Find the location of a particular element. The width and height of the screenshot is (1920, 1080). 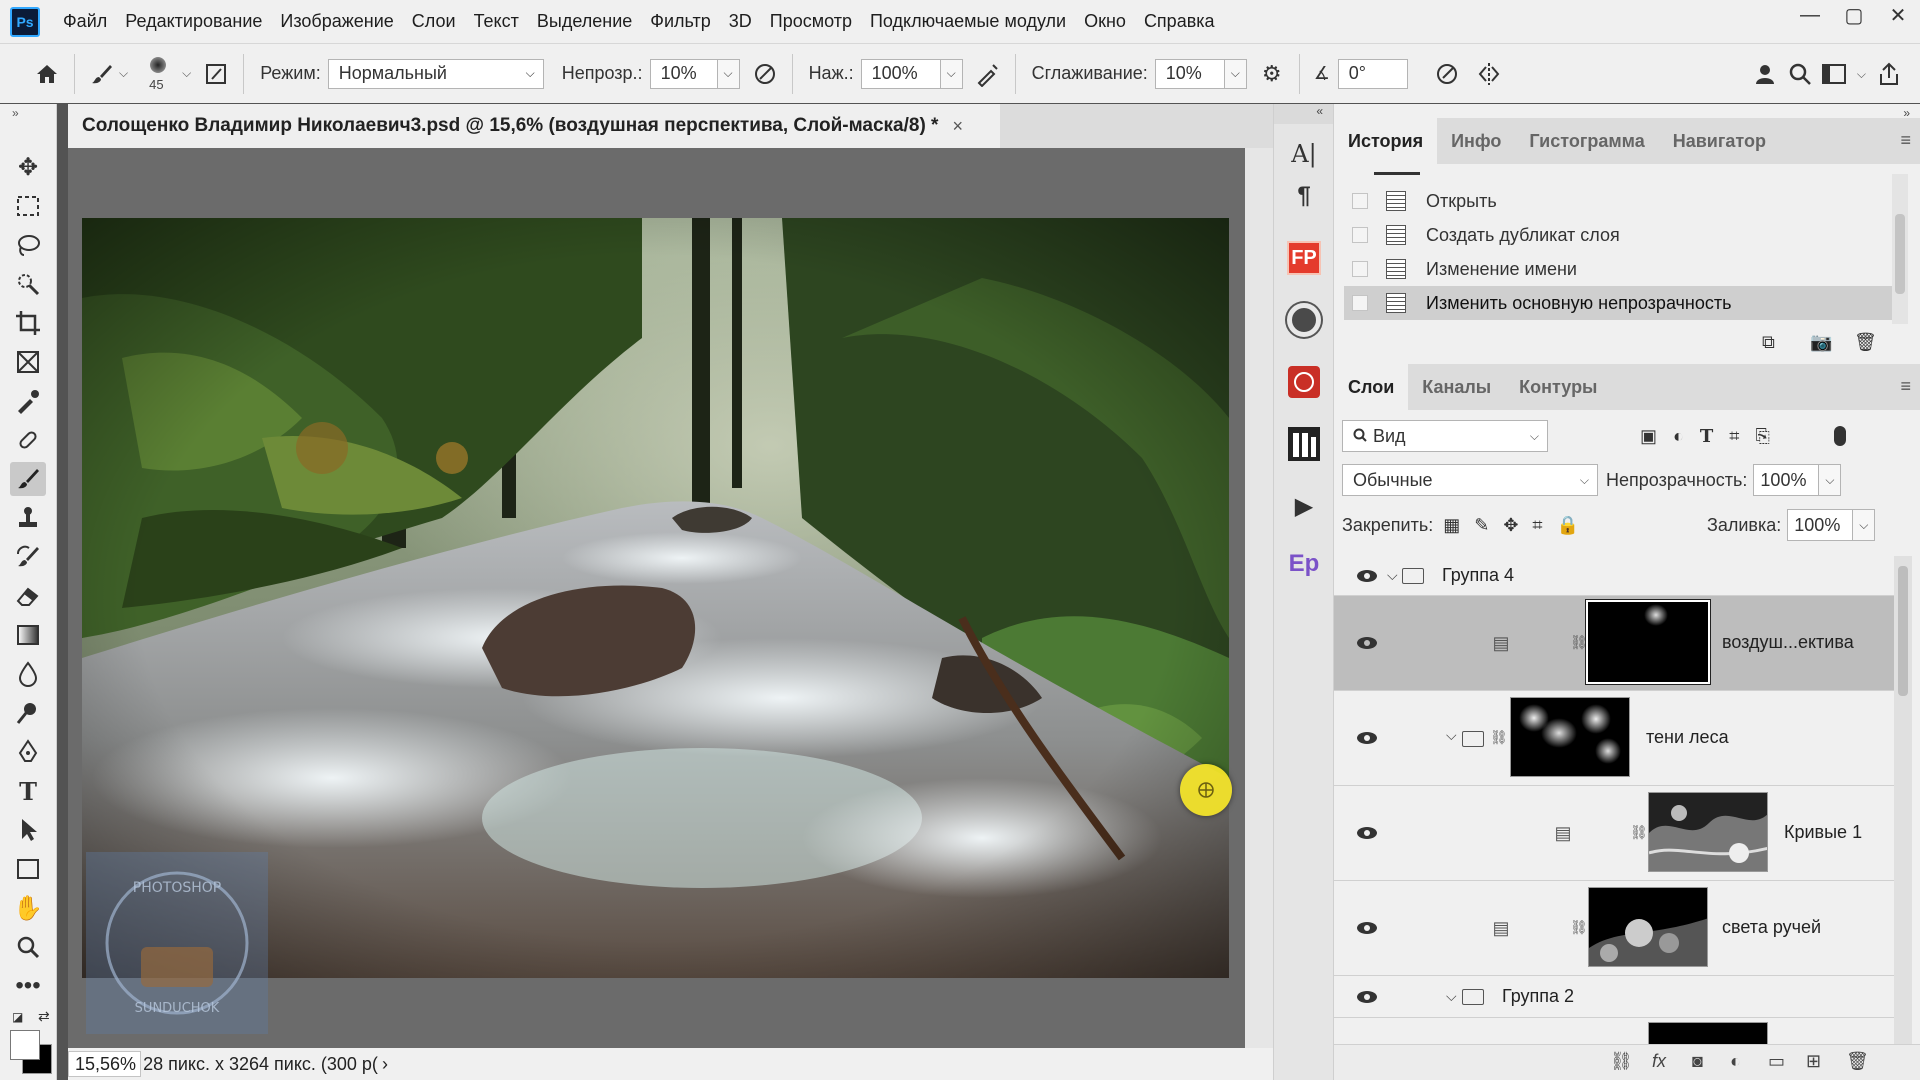

lock-artboard-icon: ⌗ is located at coordinates (1537, 525).